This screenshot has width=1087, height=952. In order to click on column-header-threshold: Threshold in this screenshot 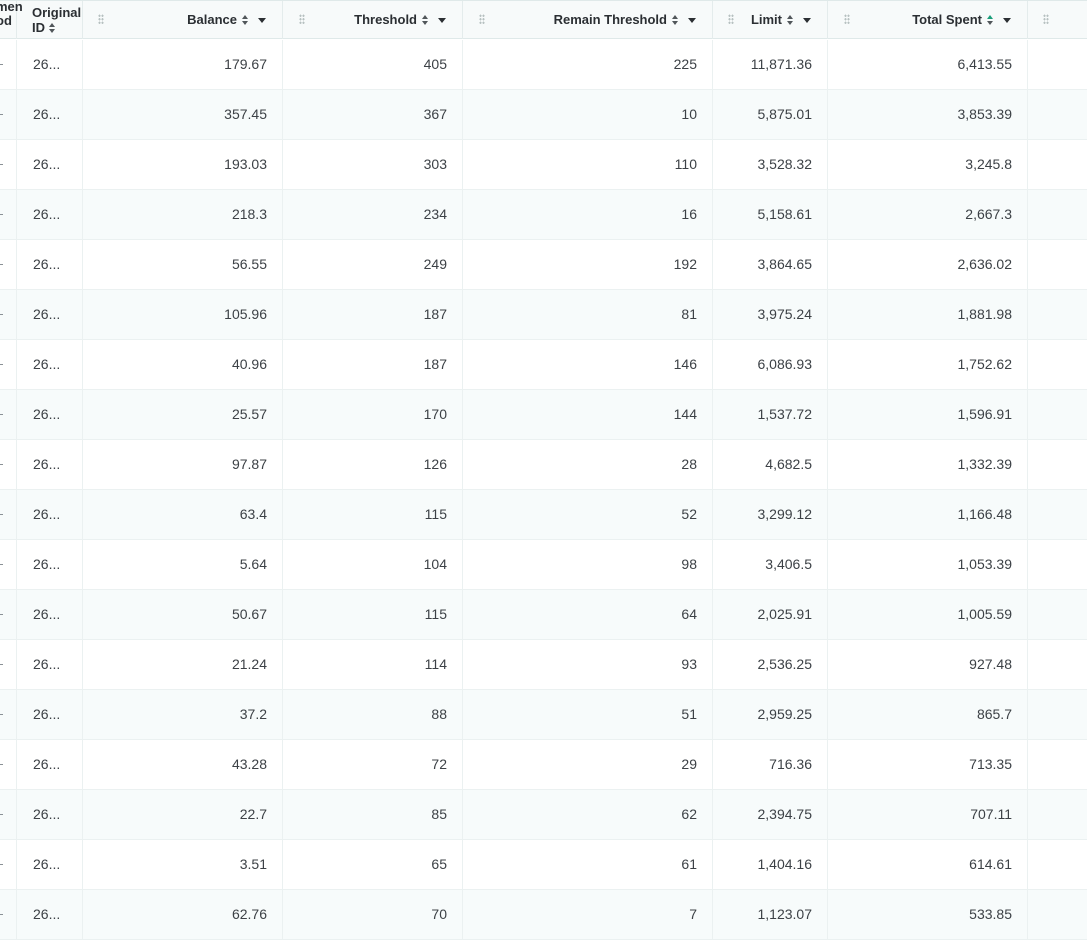, I will do `click(373, 20)`.